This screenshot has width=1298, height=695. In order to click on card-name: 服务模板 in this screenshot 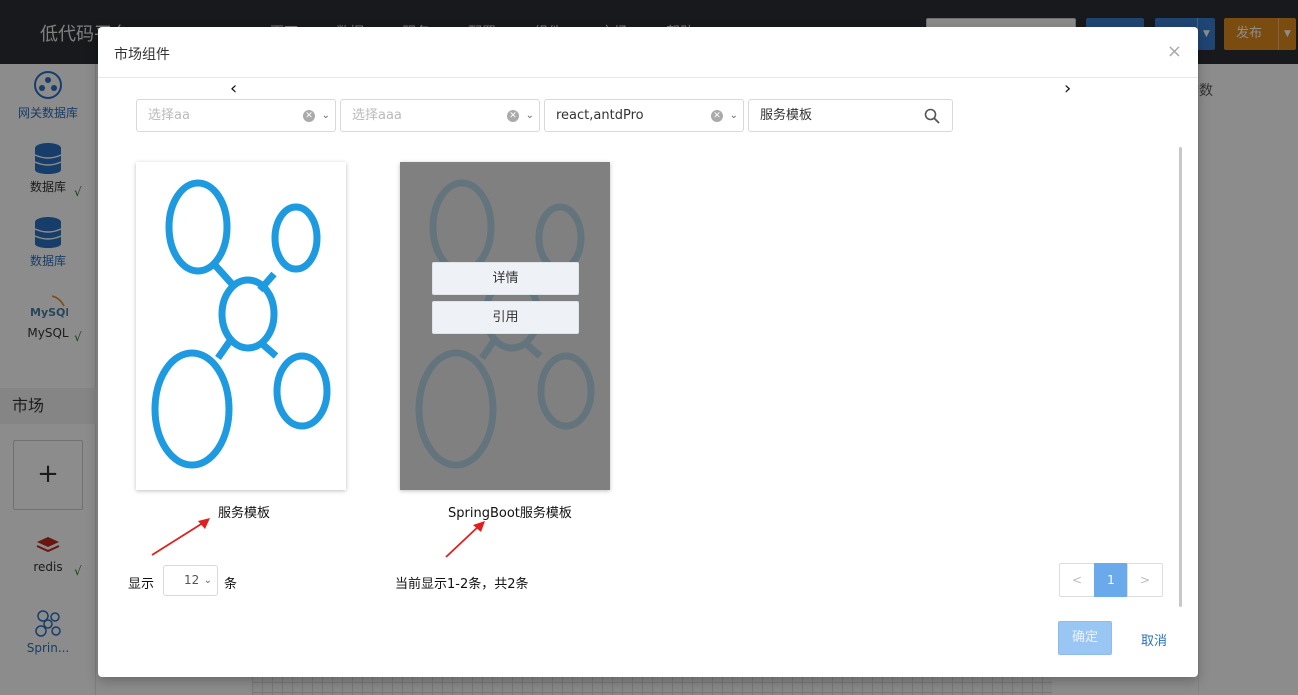, I will do `click(244, 513)`.